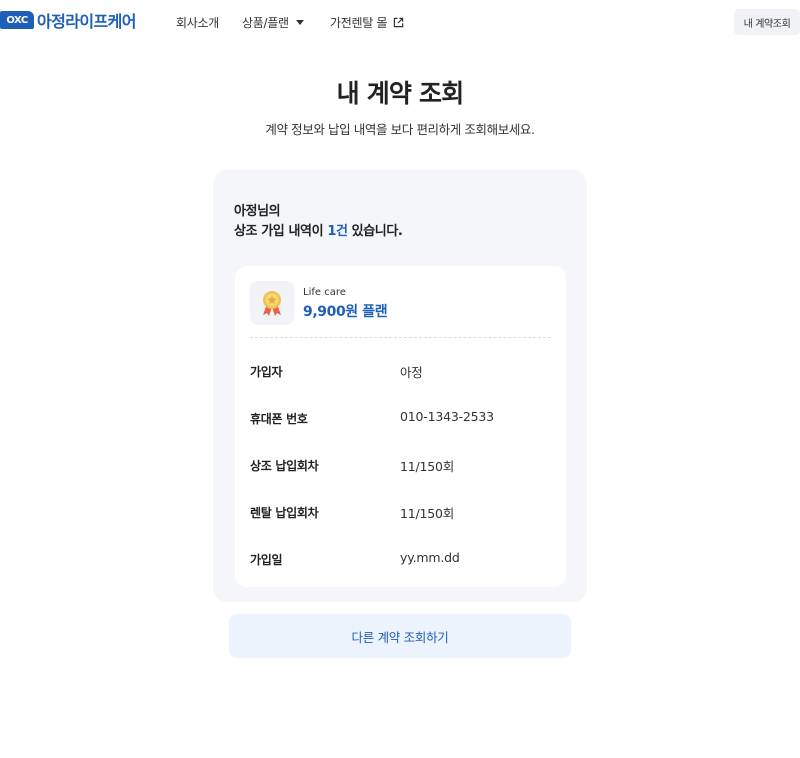  I want to click on top-header: OXC 아정라이프케어 회사소개 상품/플랜 가전렌탈 몰 내 계약조회, so click(400, 22).